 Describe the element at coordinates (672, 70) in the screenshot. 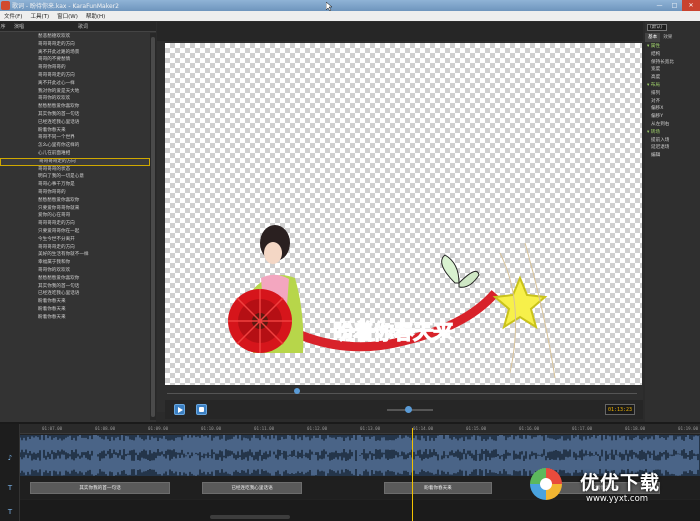

I see `property-item: 宽度` at that location.